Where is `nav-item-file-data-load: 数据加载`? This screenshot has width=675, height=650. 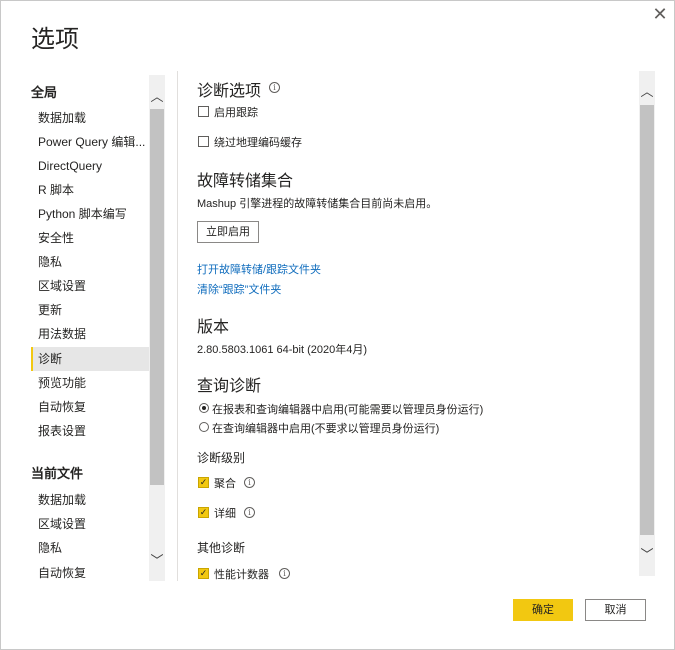
nav-item-file-data-load: 数据加载 is located at coordinates (90, 500).